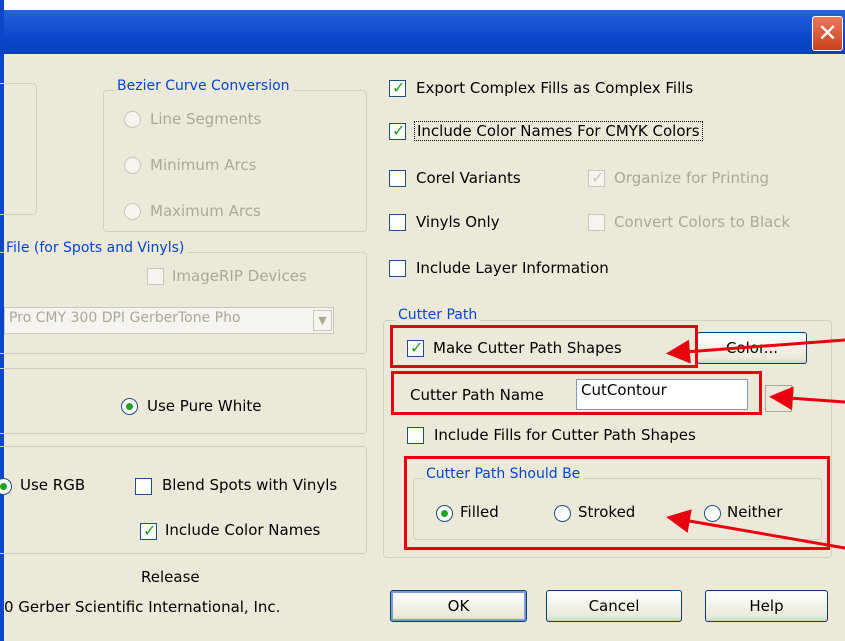 The width and height of the screenshot is (845, 641). I want to click on close-button: ✕, so click(827, 33).